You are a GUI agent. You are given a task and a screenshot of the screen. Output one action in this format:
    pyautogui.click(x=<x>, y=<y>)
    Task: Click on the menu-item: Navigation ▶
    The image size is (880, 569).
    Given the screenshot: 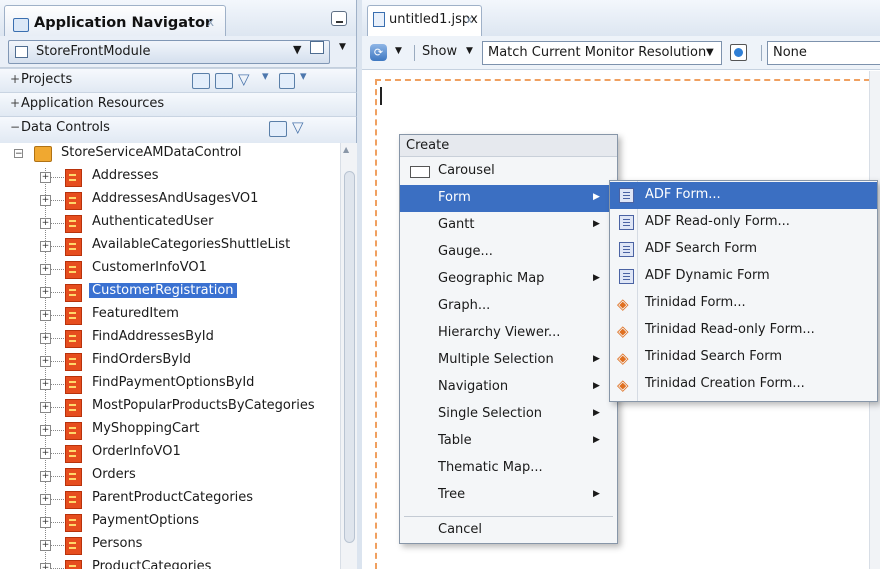 What is the action you would take?
    pyautogui.click(x=508, y=387)
    